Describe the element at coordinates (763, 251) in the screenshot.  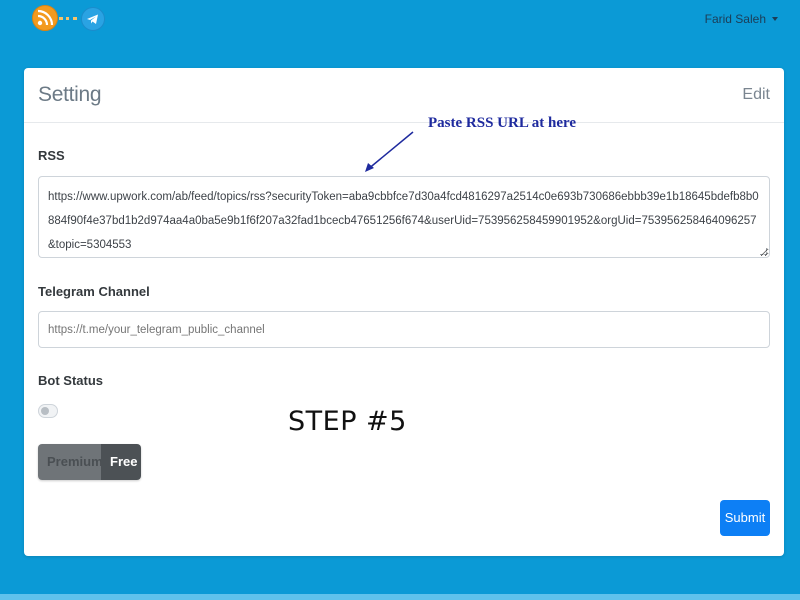
I see `resize-grip-icon` at that location.